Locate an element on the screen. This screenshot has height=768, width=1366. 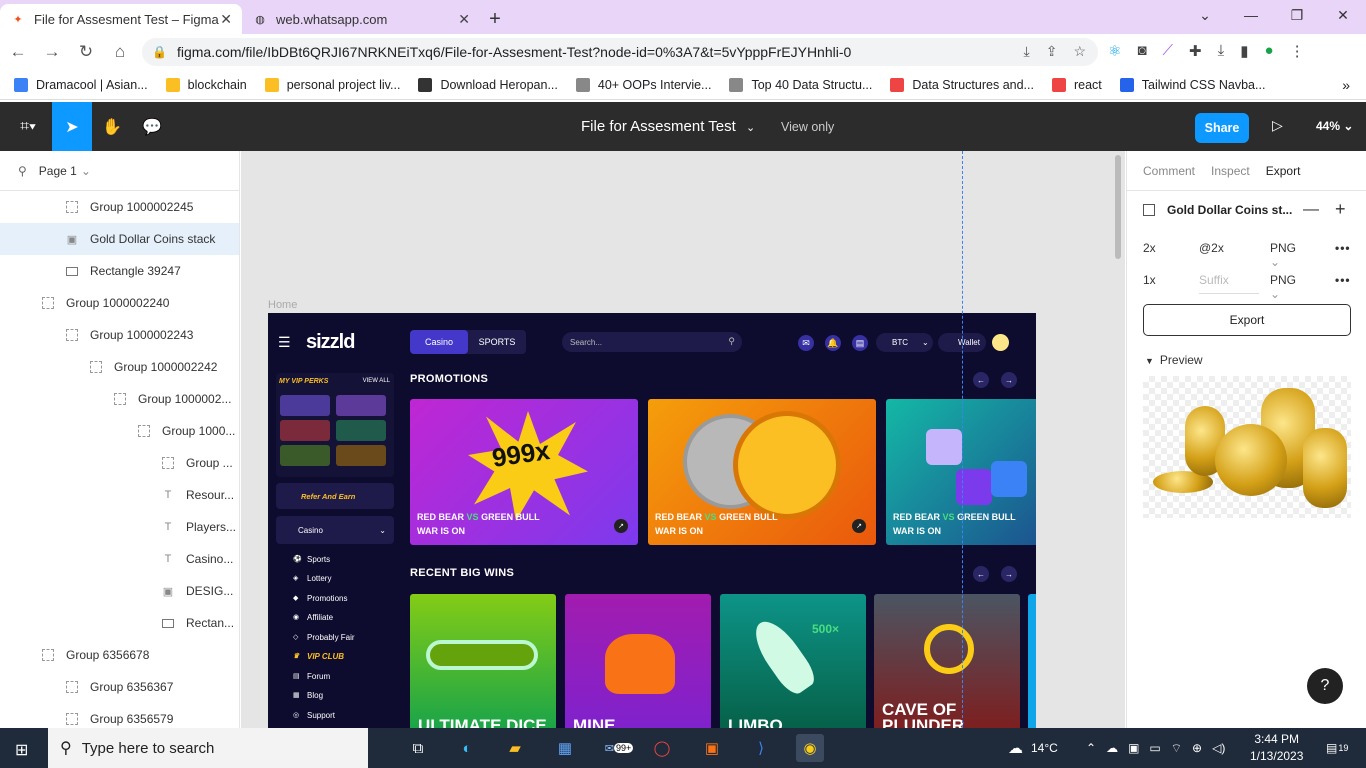
present-play-icon: ▷ is located at coordinates (1277, 125).